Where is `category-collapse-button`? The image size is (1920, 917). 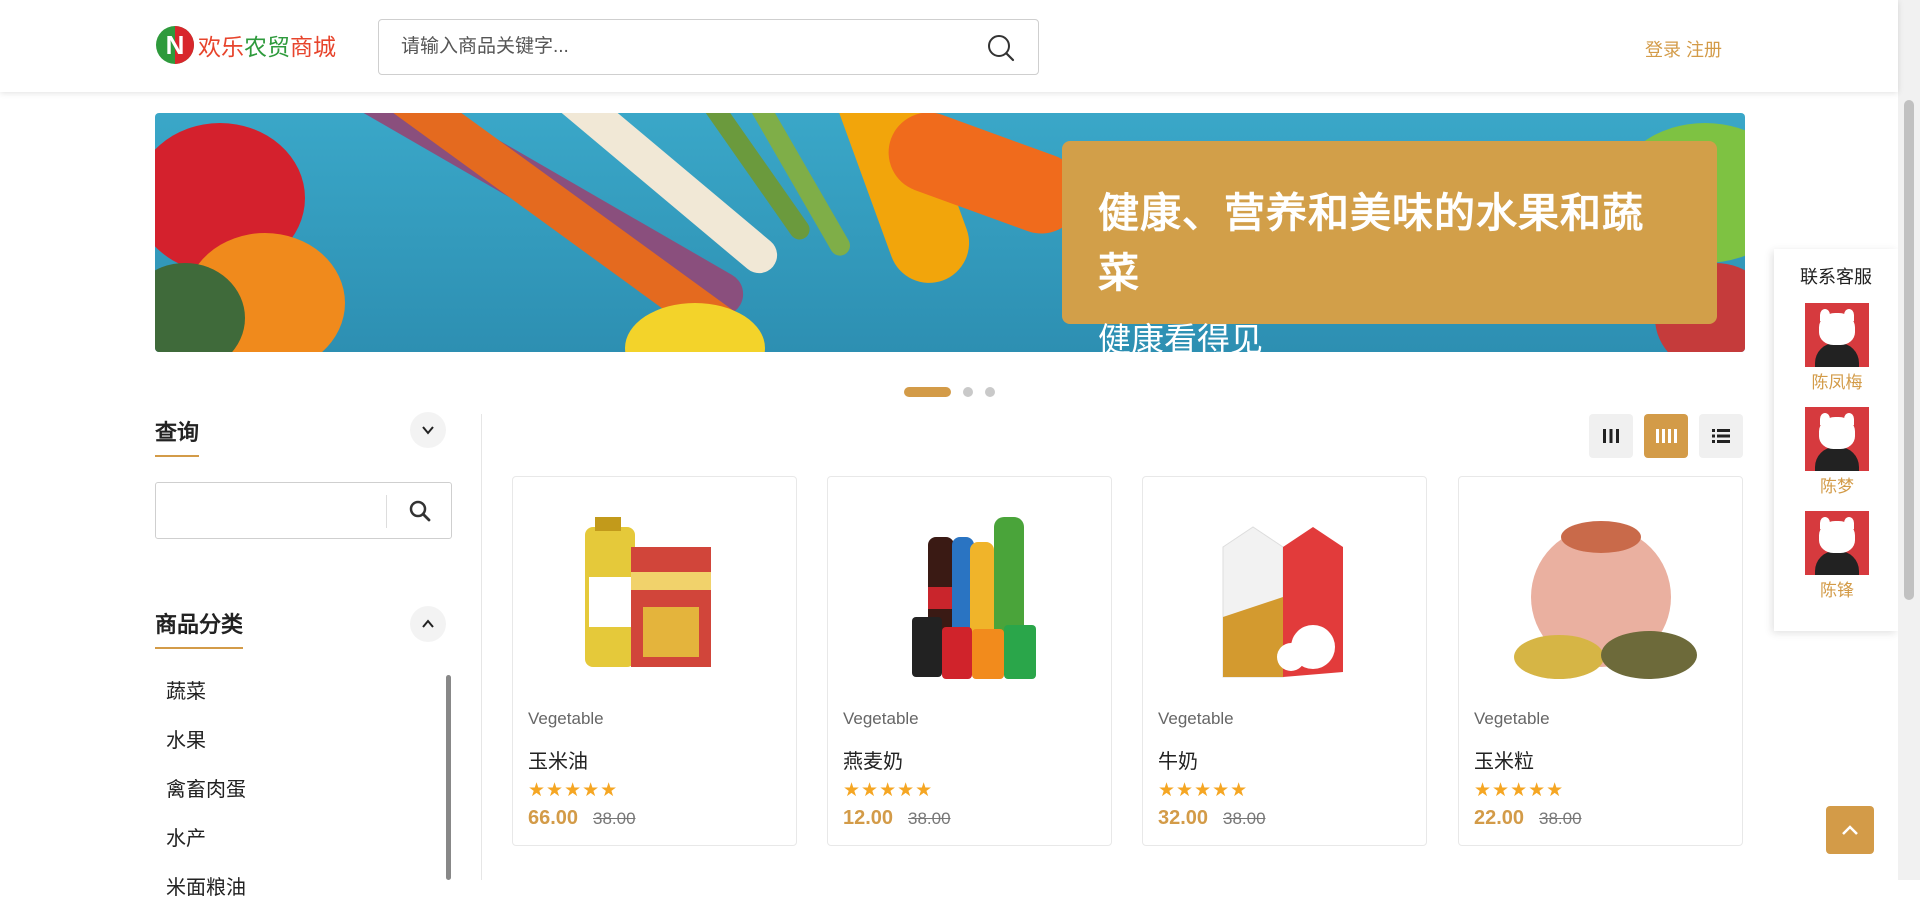
category-collapse-button is located at coordinates (428, 624).